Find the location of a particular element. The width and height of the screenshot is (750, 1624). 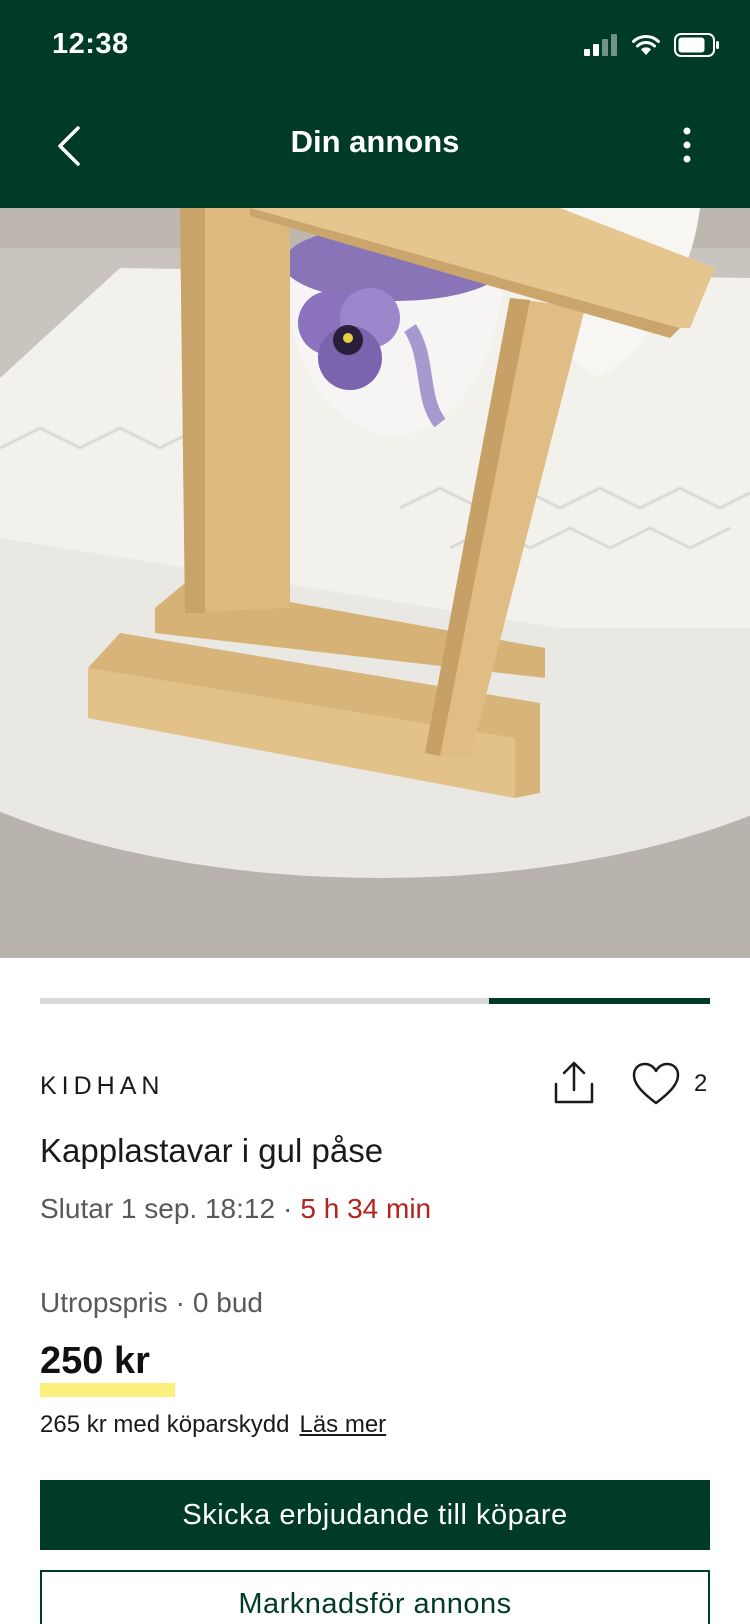

signal-icon is located at coordinates (600, 45).